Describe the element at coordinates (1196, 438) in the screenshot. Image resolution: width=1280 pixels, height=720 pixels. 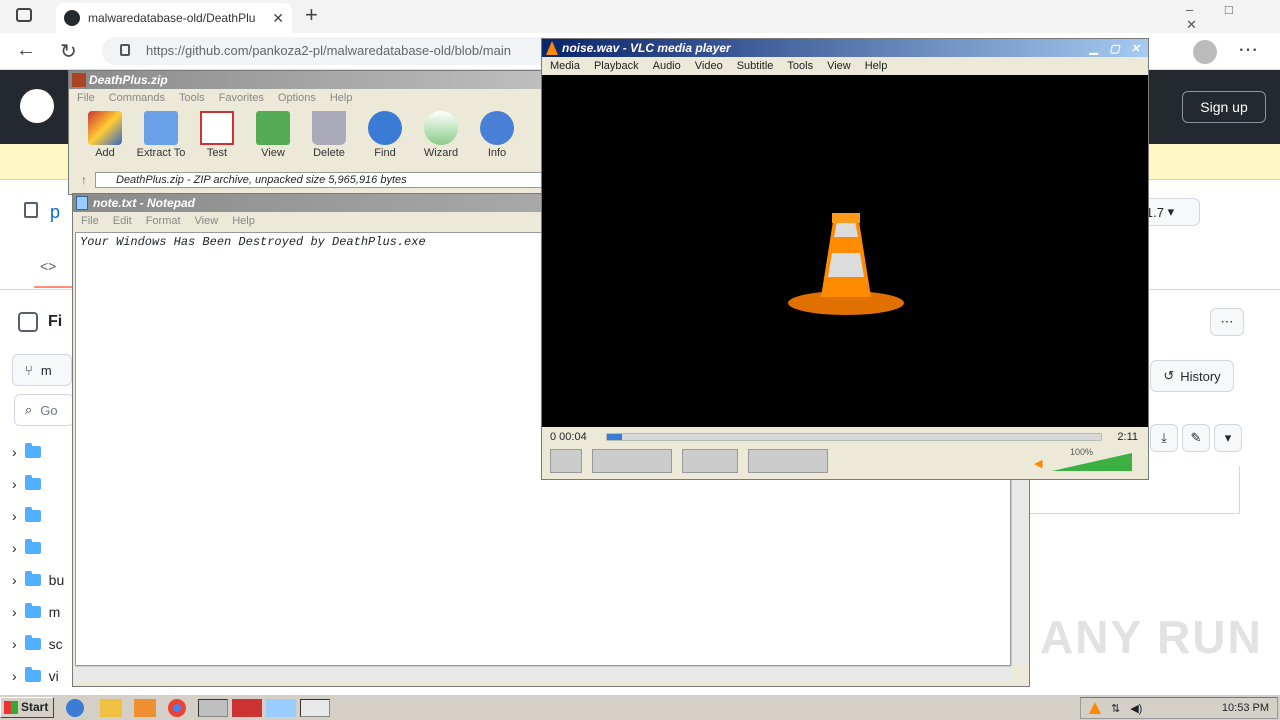
I see `edit-icon: ✎` at that location.